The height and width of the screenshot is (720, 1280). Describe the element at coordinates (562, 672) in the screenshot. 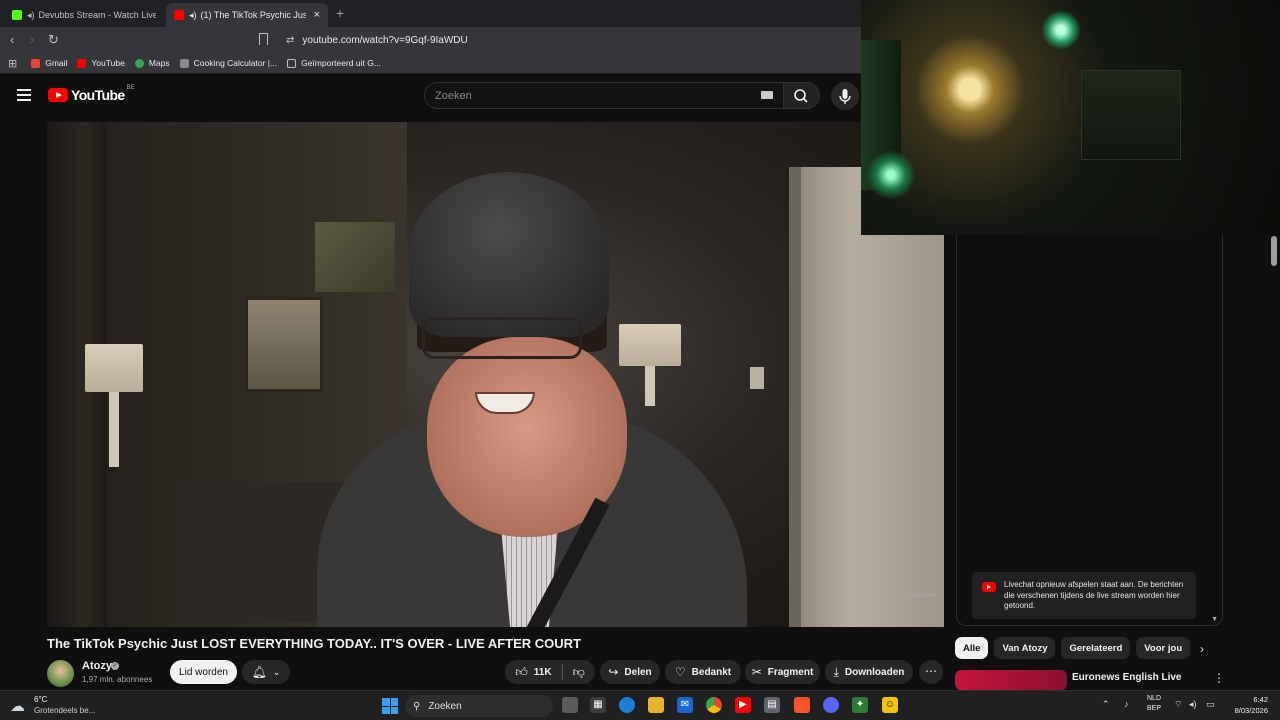

I see `divider` at that location.